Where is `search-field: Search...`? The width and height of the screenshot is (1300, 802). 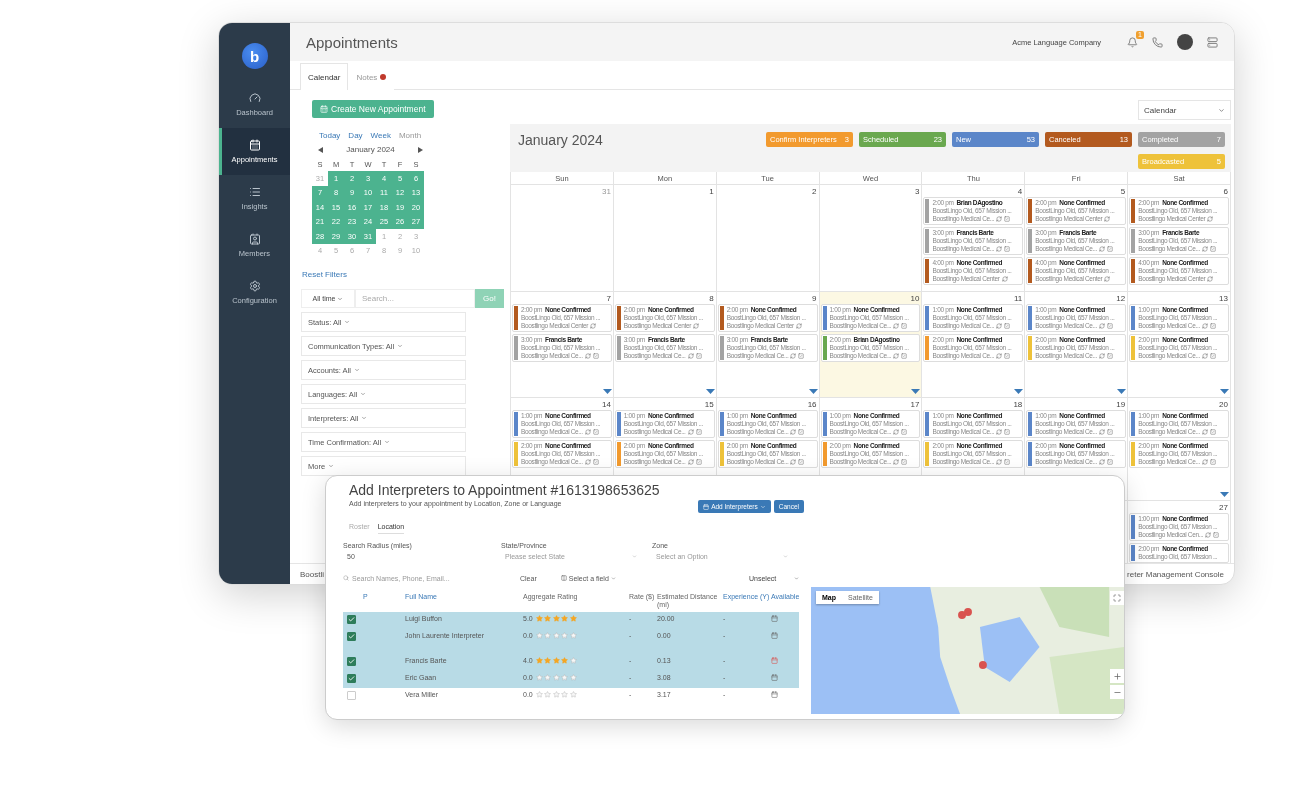
search-field: Search... is located at coordinates (414, 298).